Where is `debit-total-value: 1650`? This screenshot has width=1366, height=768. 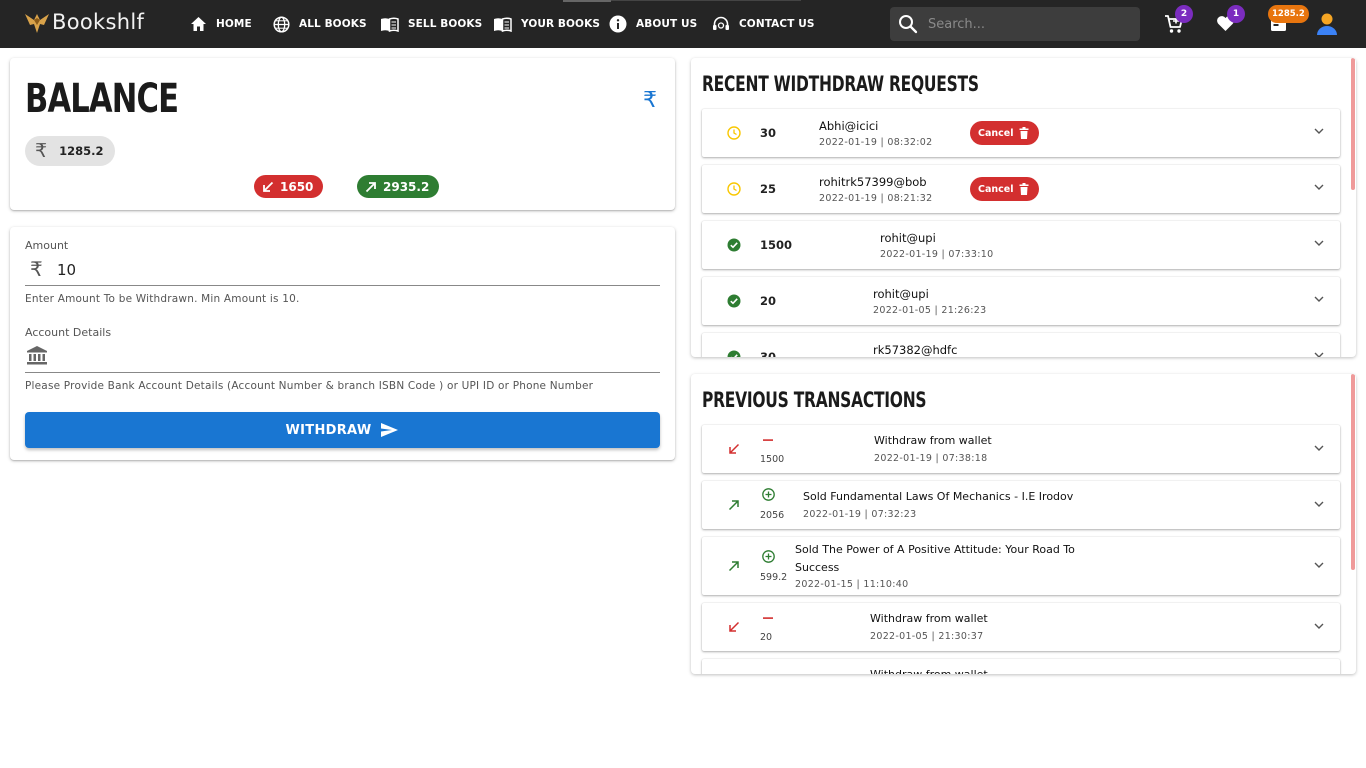
debit-total-value: 1650 is located at coordinates (297, 186).